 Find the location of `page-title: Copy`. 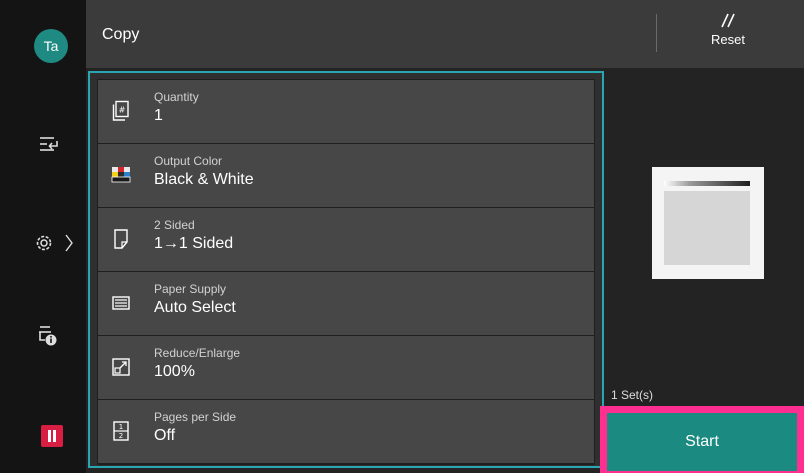

page-title: Copy is located at coordinates (121, 34).